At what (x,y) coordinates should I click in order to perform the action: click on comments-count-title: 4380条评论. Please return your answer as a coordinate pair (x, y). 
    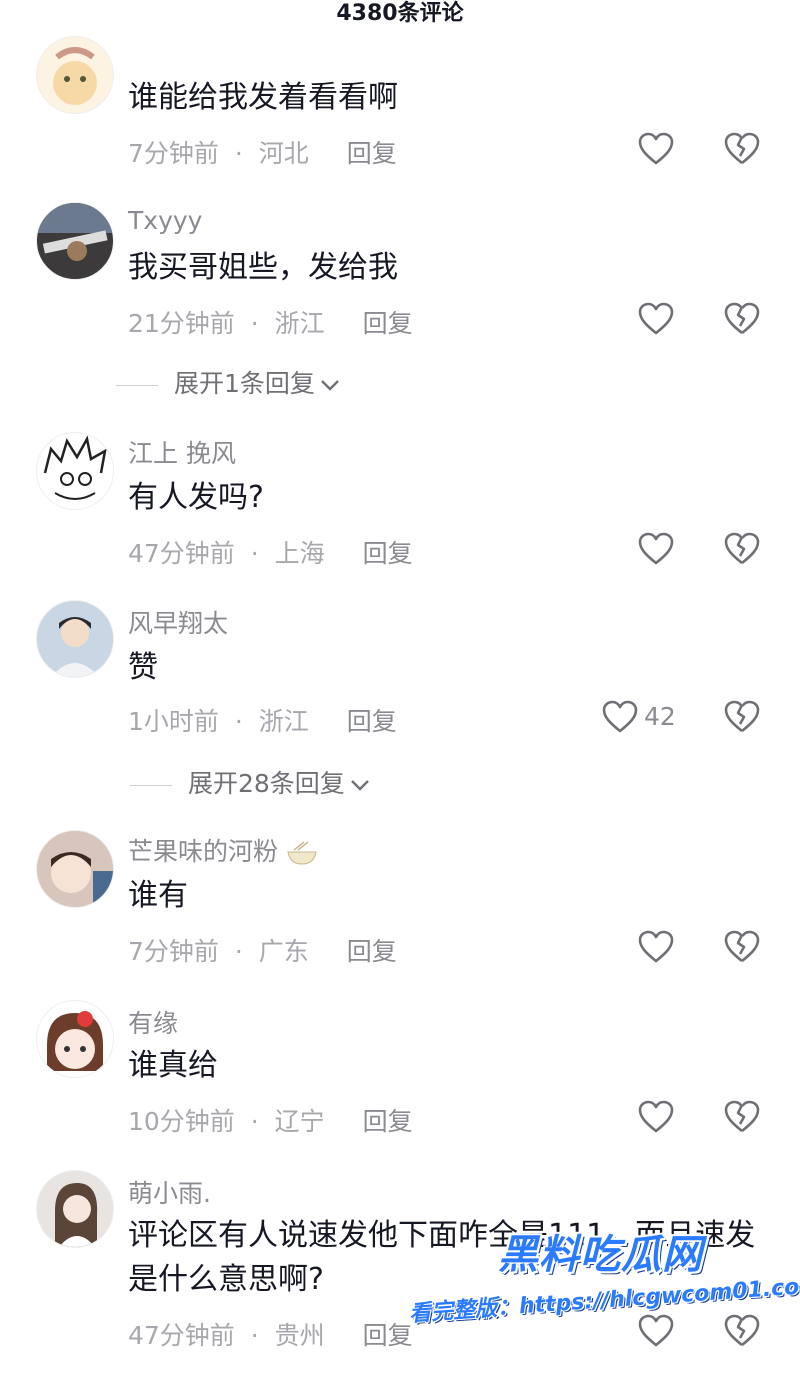
    Looking at the image, I should click on (400, 13).